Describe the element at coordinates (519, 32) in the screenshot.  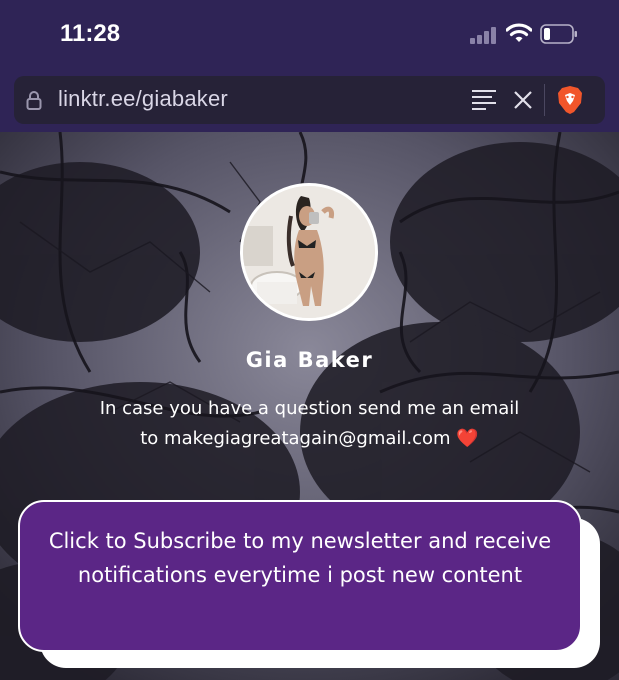
I see `wifi-icon` at that location.